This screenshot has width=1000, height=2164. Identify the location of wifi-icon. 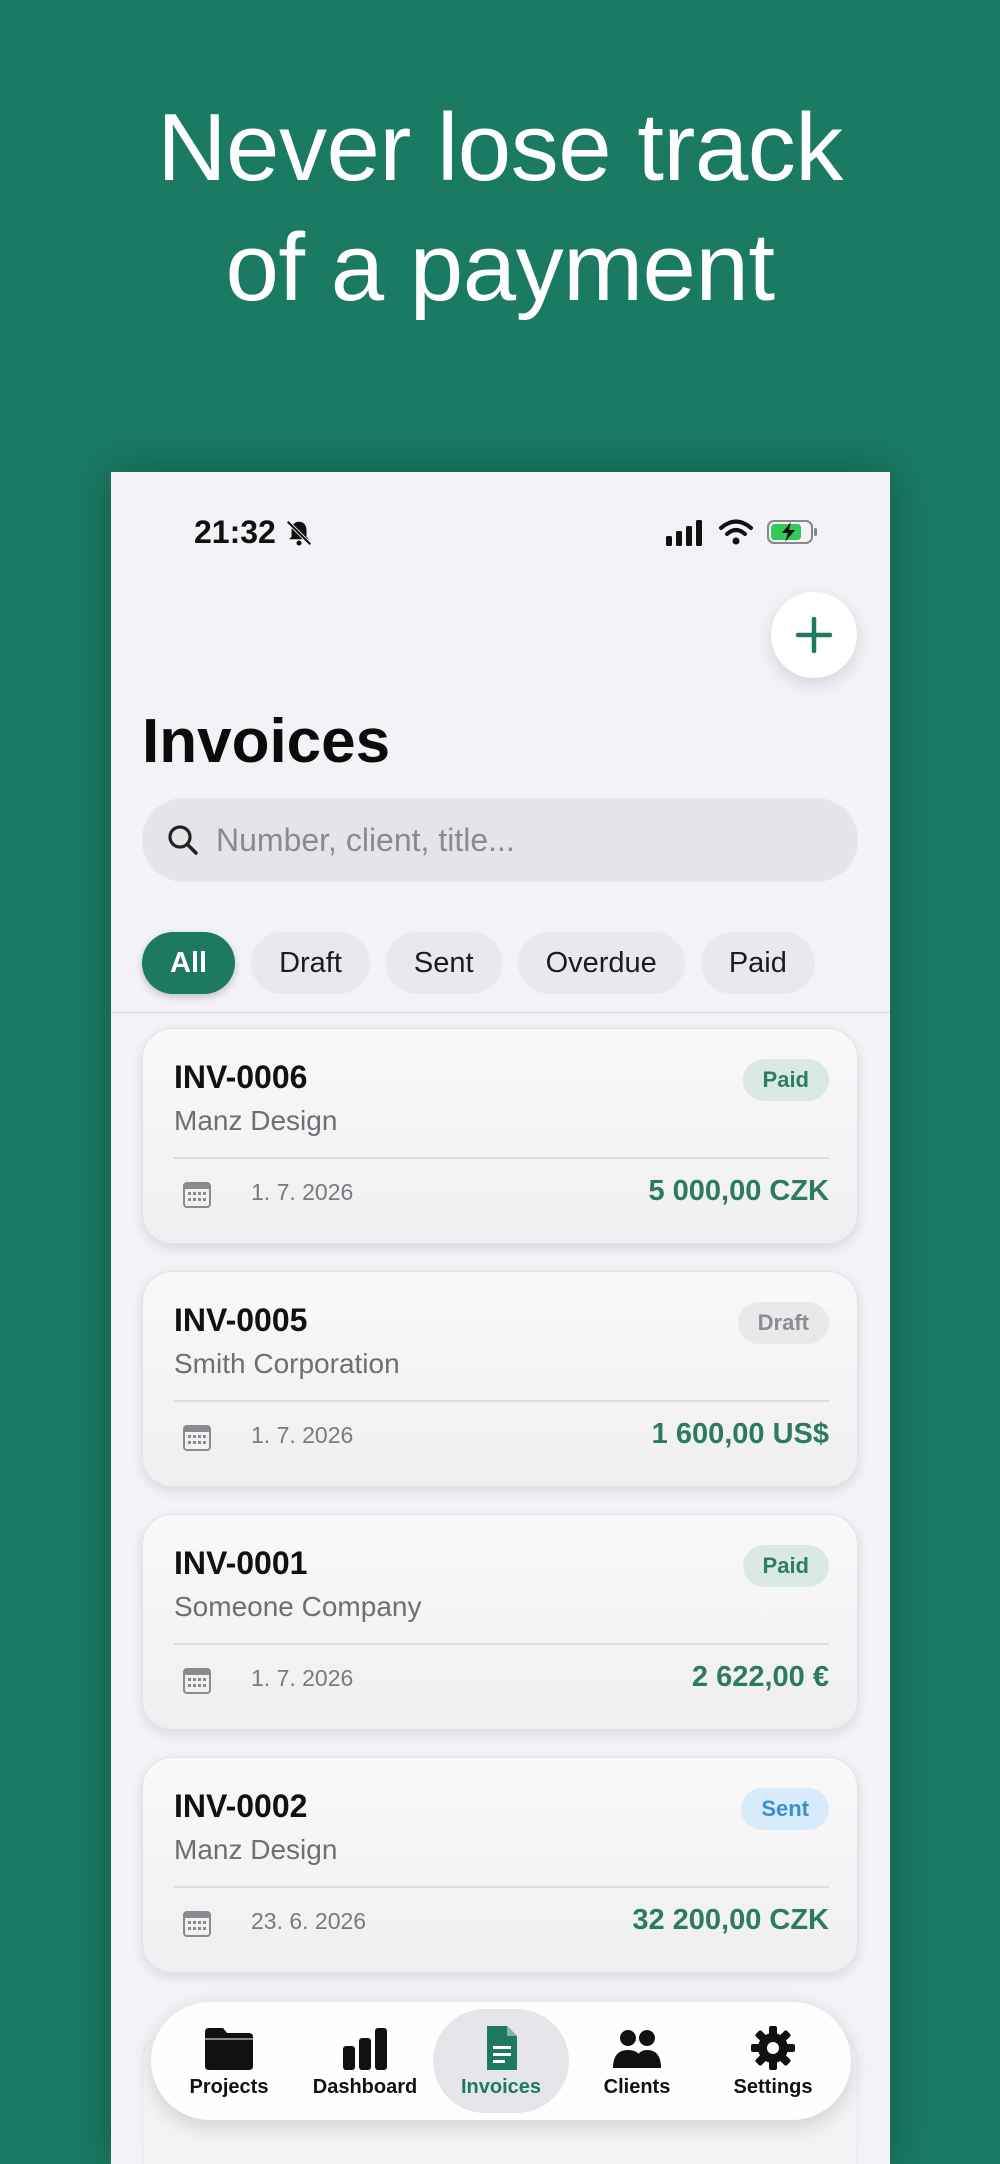
(736, 532).